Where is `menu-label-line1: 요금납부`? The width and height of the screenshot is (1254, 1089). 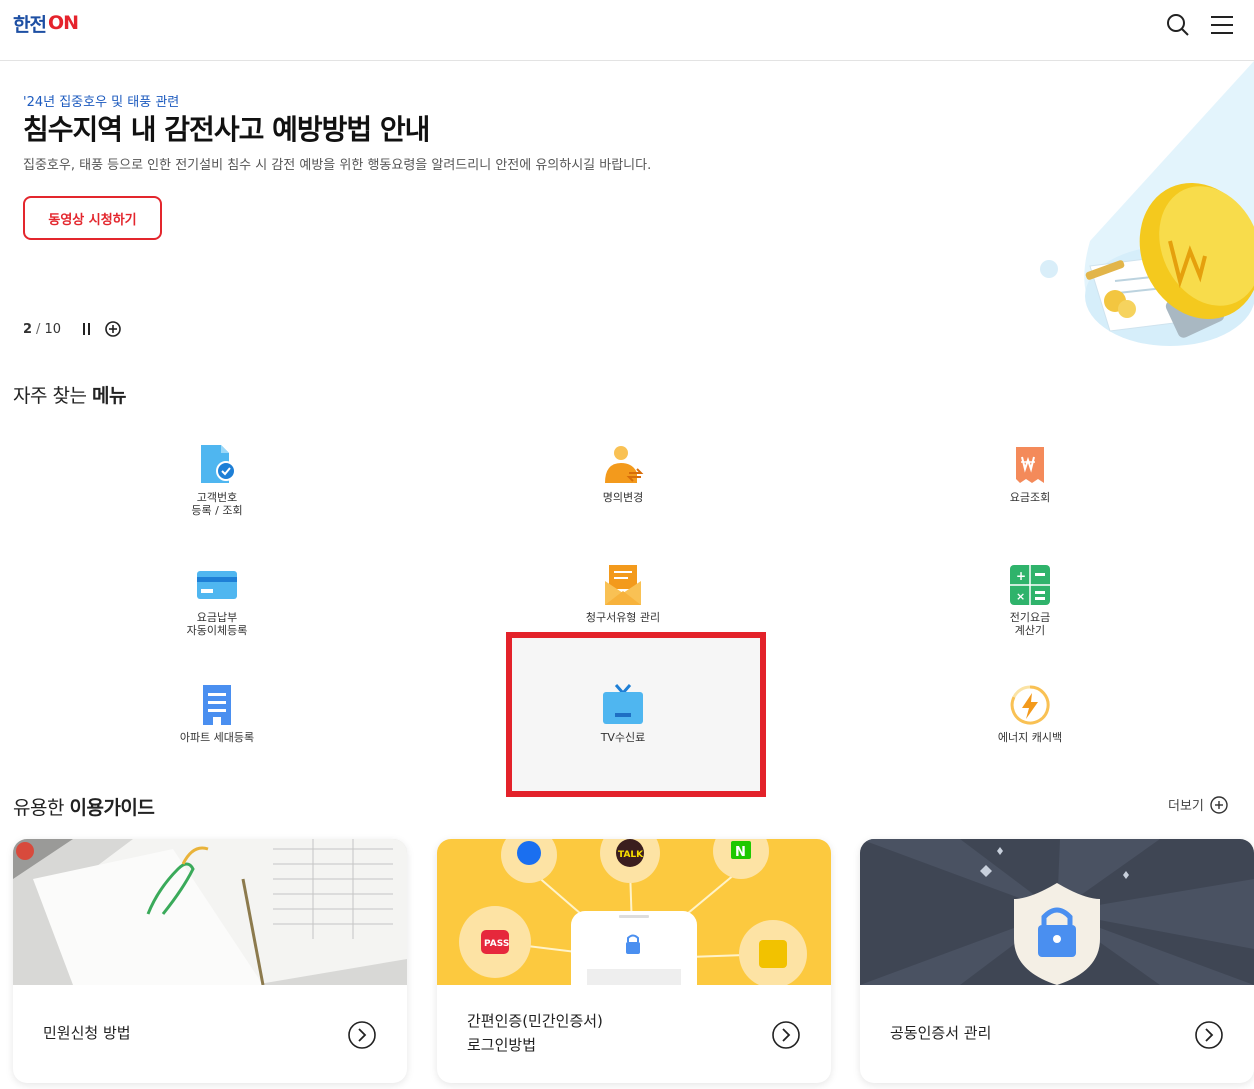
menu-label-line1: 요금납부 is located at coordinates (217, 617).